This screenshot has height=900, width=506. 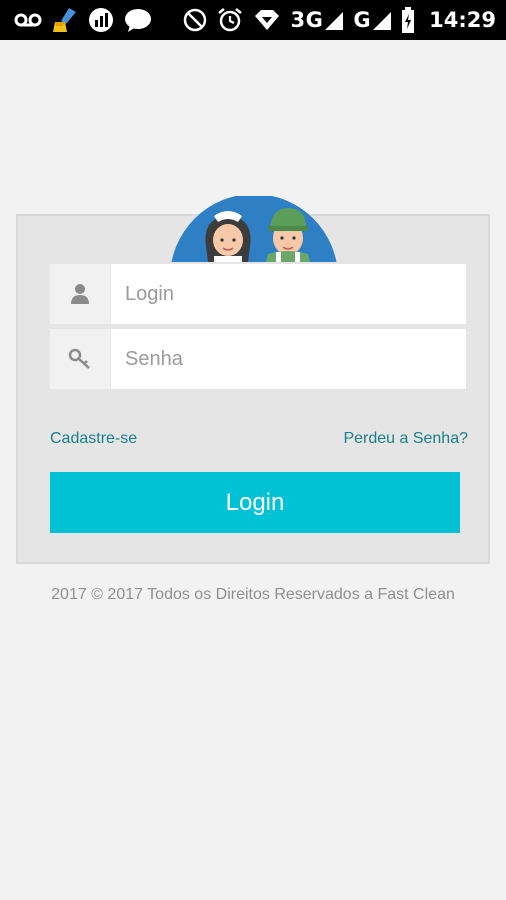 I want to click on password-input, so click(x=288, y=359).